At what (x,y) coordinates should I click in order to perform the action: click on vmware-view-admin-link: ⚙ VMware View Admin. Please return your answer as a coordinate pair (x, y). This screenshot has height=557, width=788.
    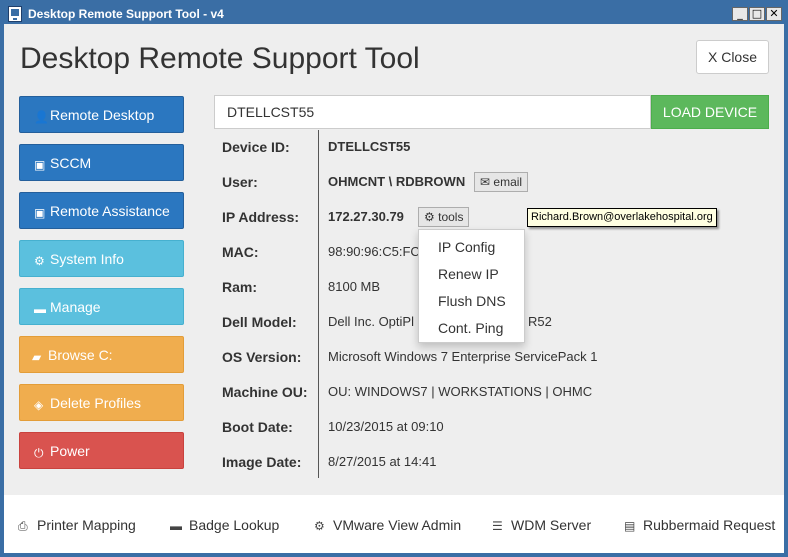
    Looking at the image, I should click on (387, 525).